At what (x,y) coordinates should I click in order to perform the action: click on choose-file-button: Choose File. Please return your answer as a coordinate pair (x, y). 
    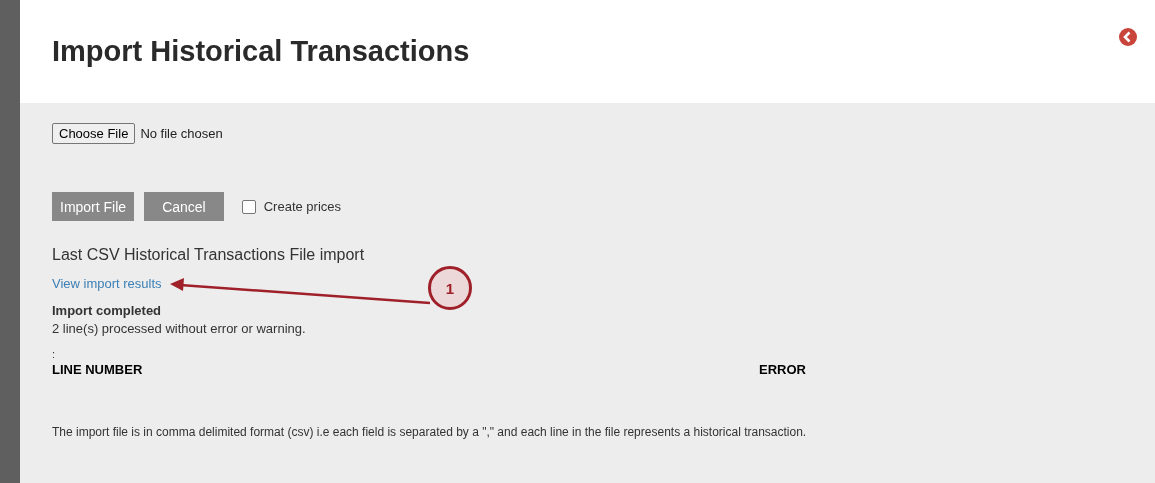
    Looking at the image, I should click on (94, 133).